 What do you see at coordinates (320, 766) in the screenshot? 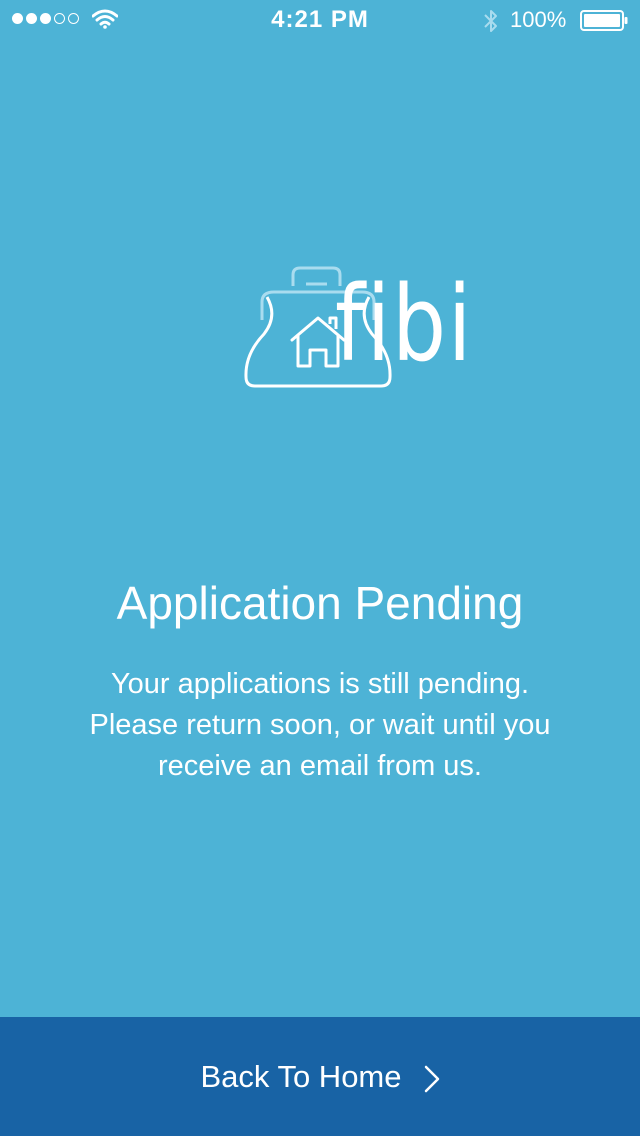
I see `message-line: receive an email from us.` at bounding box center [320, 766].